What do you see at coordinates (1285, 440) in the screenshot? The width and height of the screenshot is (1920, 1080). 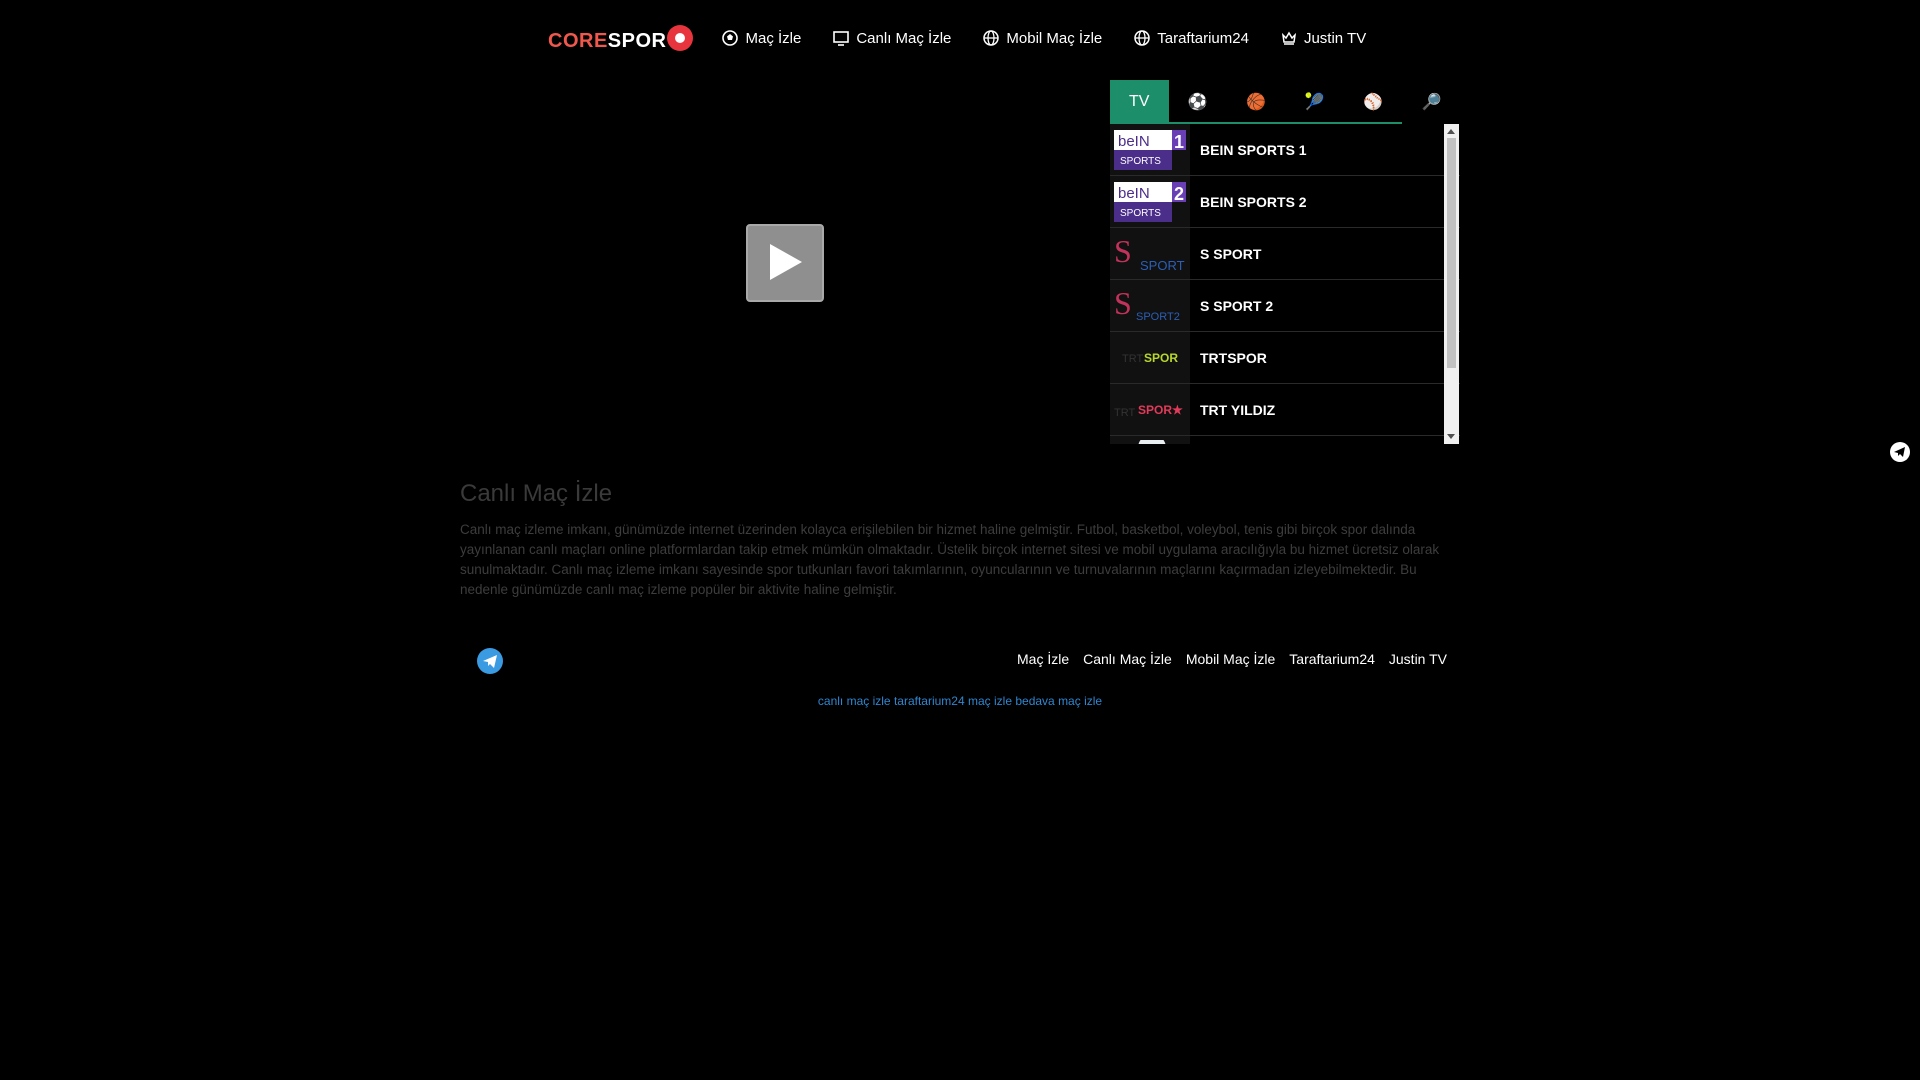 I see `channel-row-partial` at bounding box center [1285, 440].